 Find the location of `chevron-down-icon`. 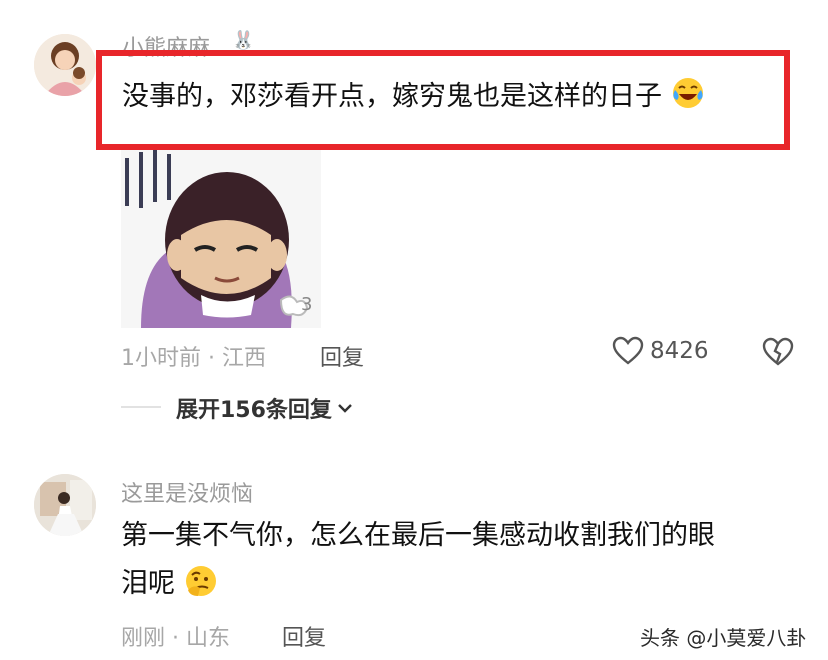

chevron-down-icon is located at coordinates (345, 408).